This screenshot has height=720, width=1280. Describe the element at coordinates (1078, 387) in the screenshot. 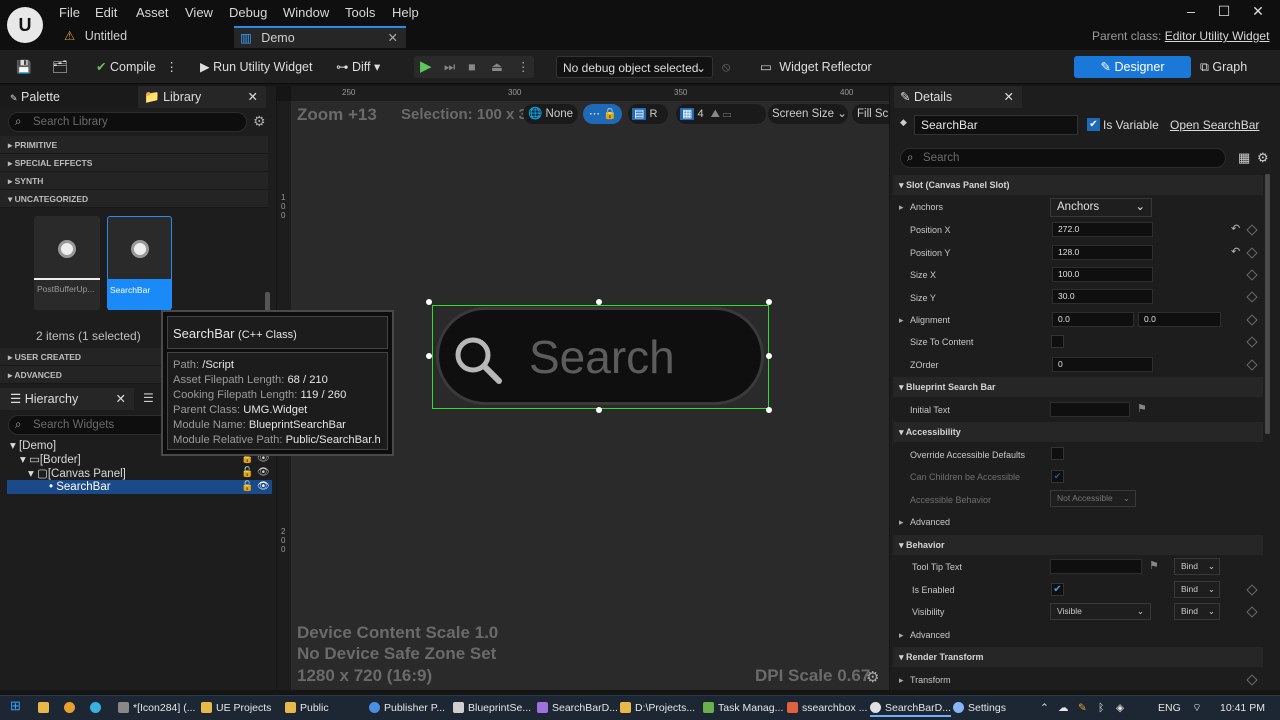

I see `section-blueprint-search-bar: ▾ Blueprint Search Bar` at that location.